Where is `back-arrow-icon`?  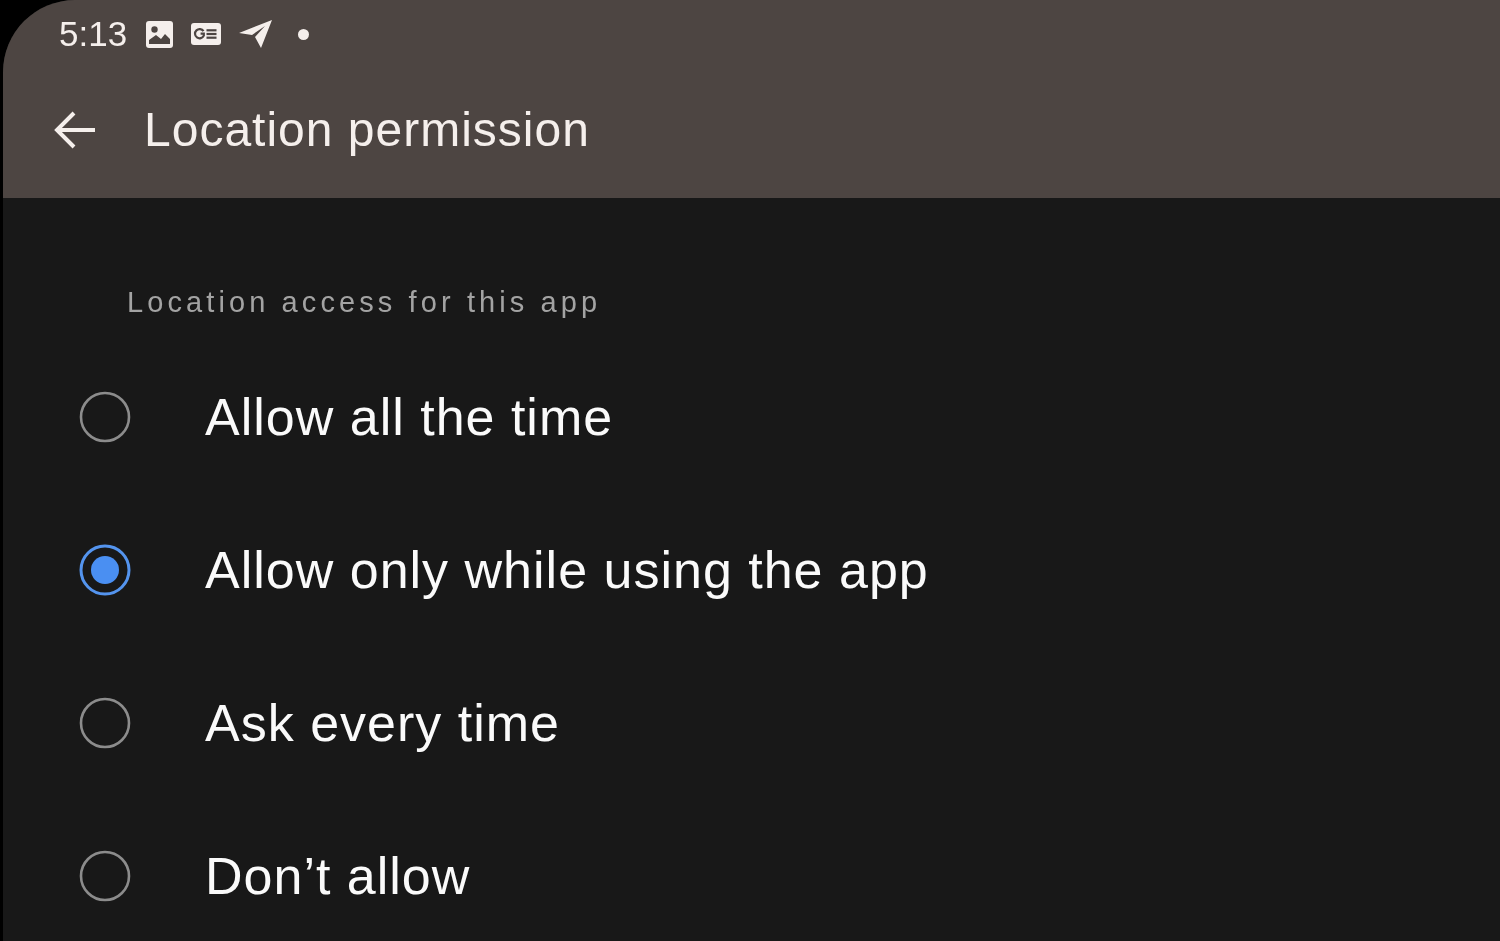 back-arrow-icon is located at coordinates (75, 130).